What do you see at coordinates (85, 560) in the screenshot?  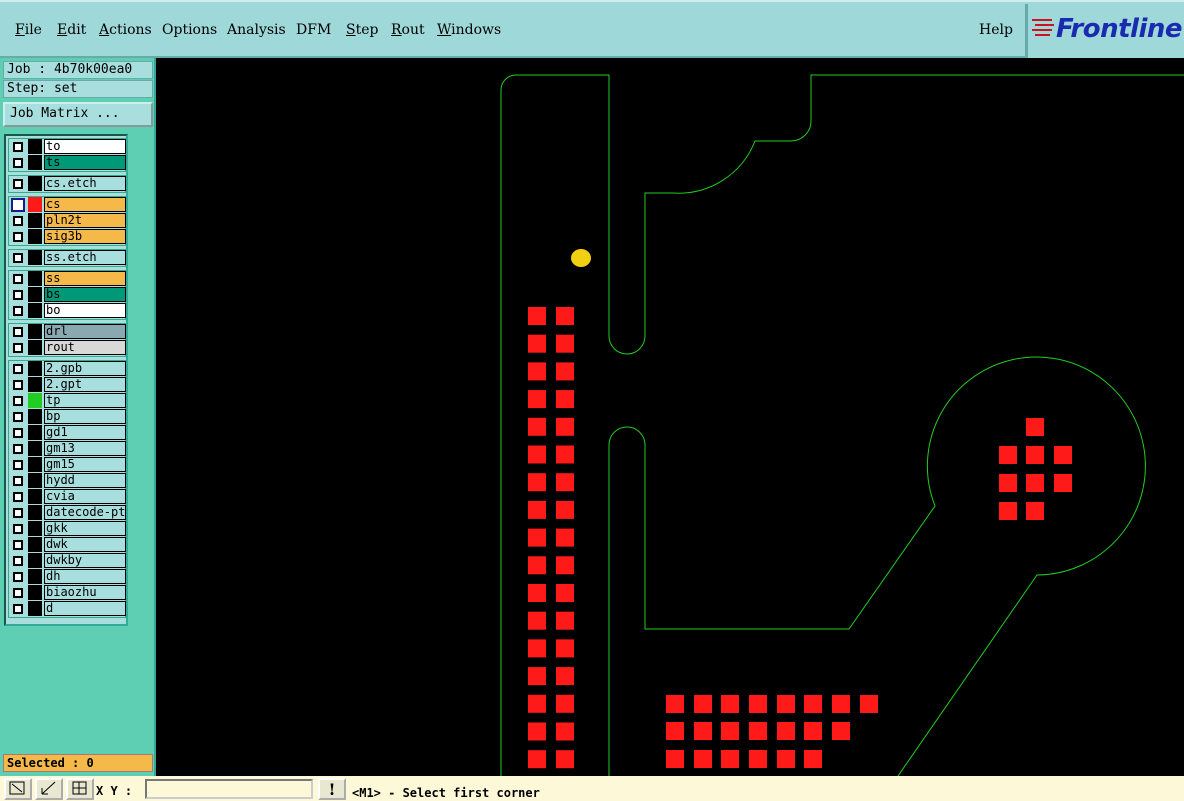 I see `layer-name: dwkby` at bounding box center [85, 560].